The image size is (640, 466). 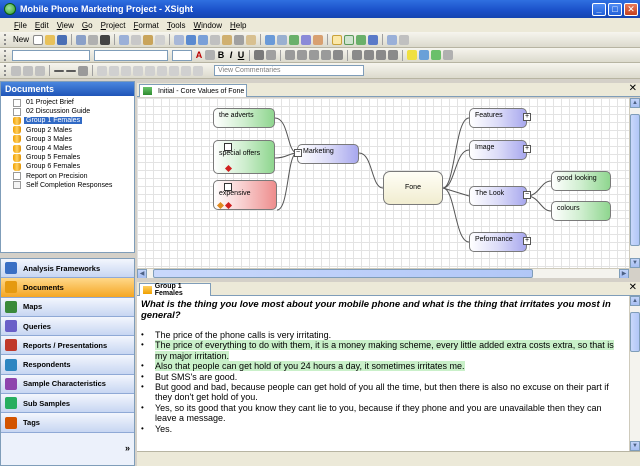 I want to click on link-icon, so click(x=203, y=39).